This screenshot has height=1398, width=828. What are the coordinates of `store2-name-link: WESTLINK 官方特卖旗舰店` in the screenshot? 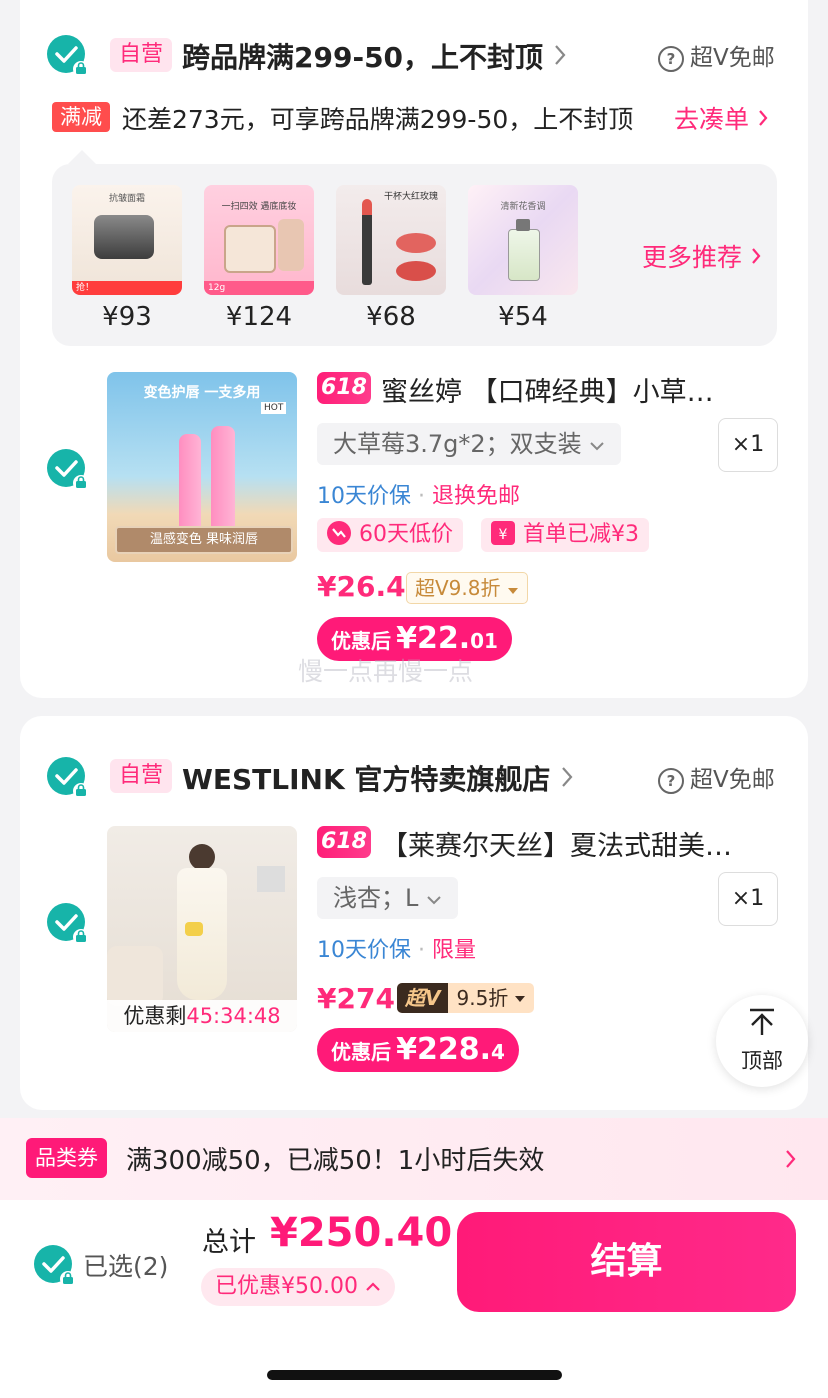 It's located at (378, 778).